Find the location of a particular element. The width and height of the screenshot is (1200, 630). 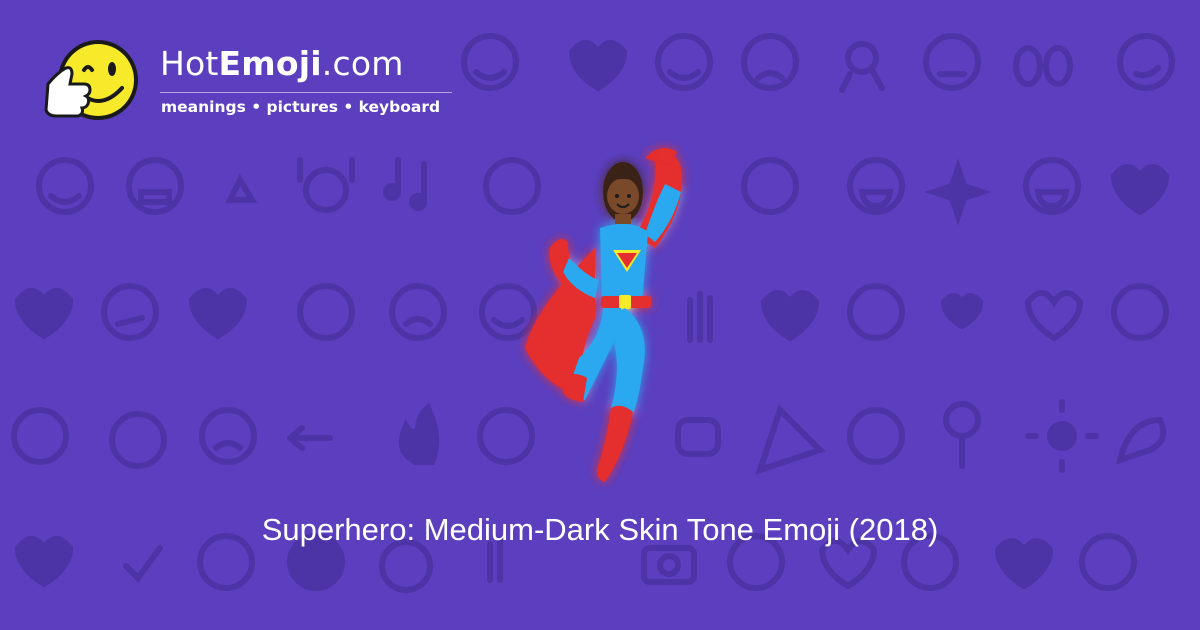

brand-prefix: Hot is located at coordinates (189, 63).